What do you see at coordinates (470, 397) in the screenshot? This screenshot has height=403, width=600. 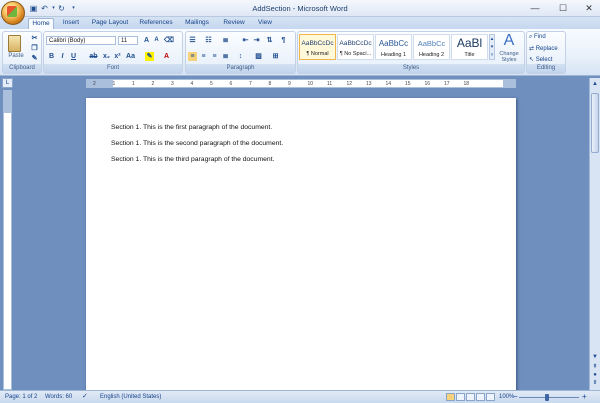 I see `web-layout-icon` at bounding box center [470, 397].